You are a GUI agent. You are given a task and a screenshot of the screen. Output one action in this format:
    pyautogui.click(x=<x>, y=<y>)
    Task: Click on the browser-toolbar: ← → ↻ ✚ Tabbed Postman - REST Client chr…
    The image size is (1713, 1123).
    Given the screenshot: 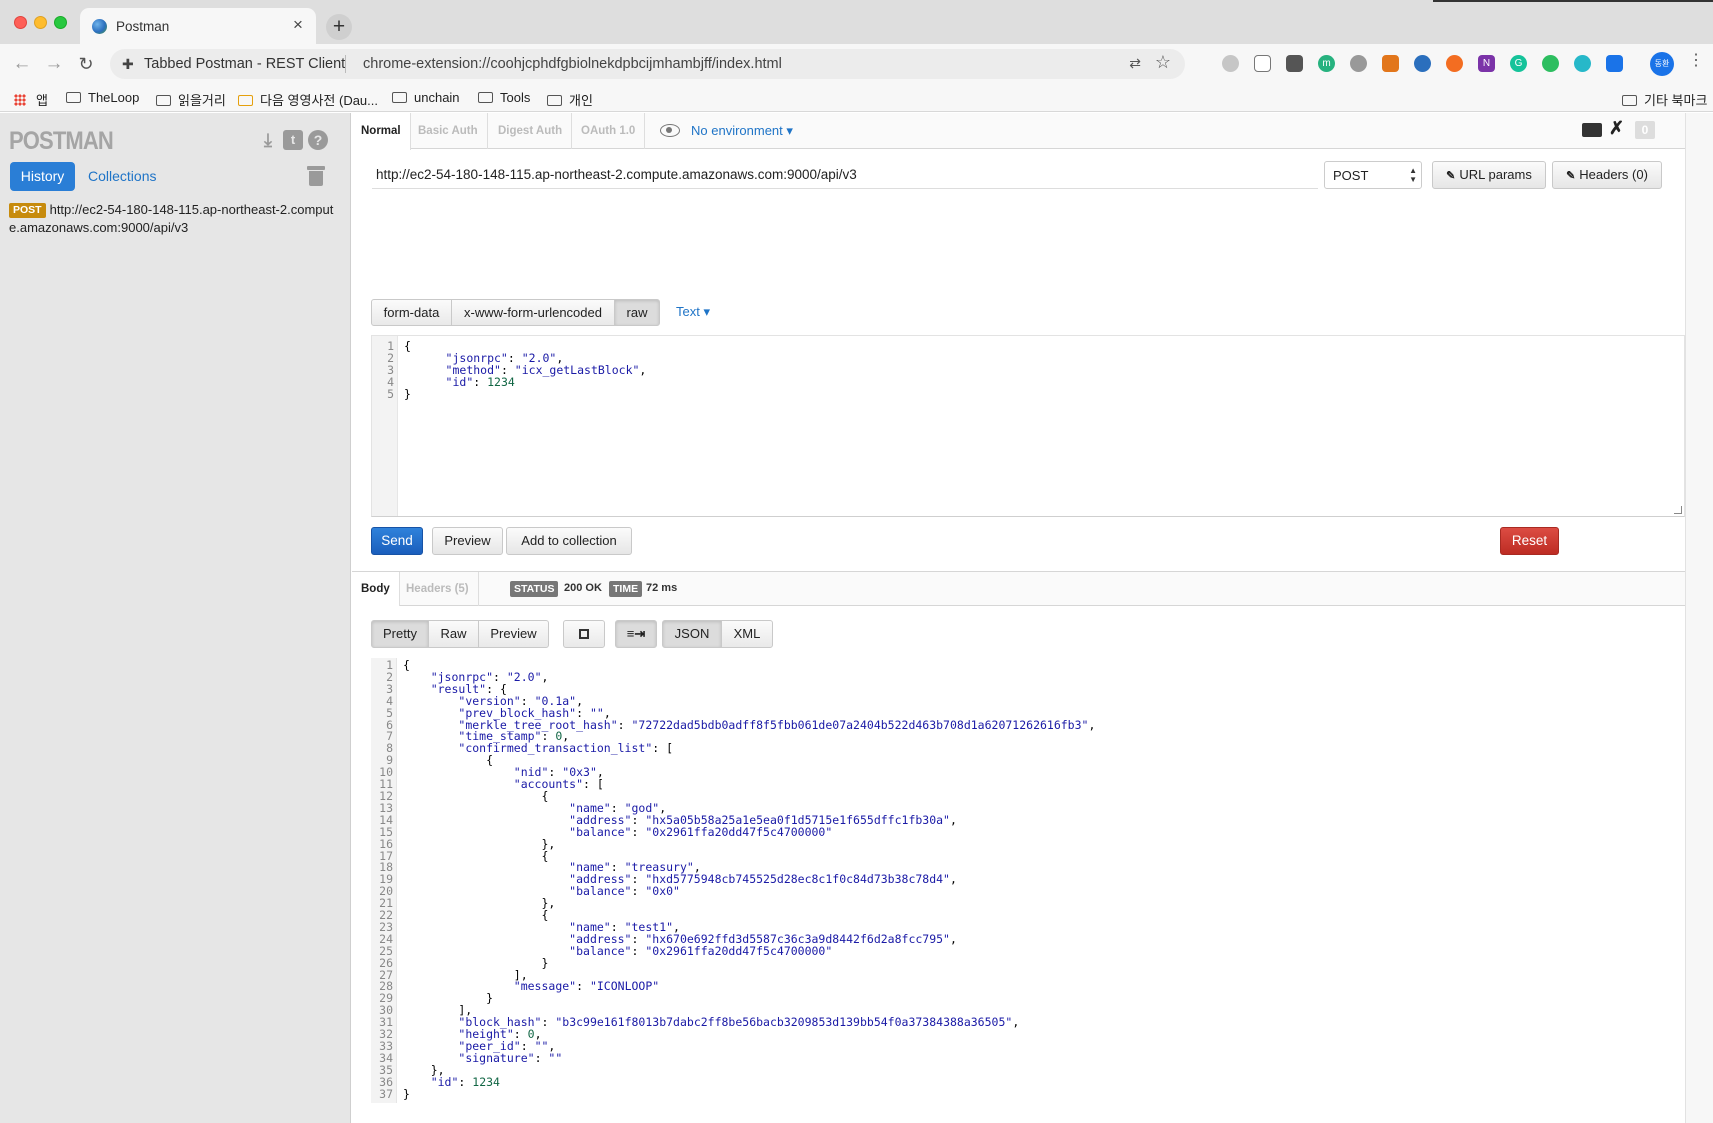 What is the action you would take?
    pyautogui.click(x=856, y=64)
    